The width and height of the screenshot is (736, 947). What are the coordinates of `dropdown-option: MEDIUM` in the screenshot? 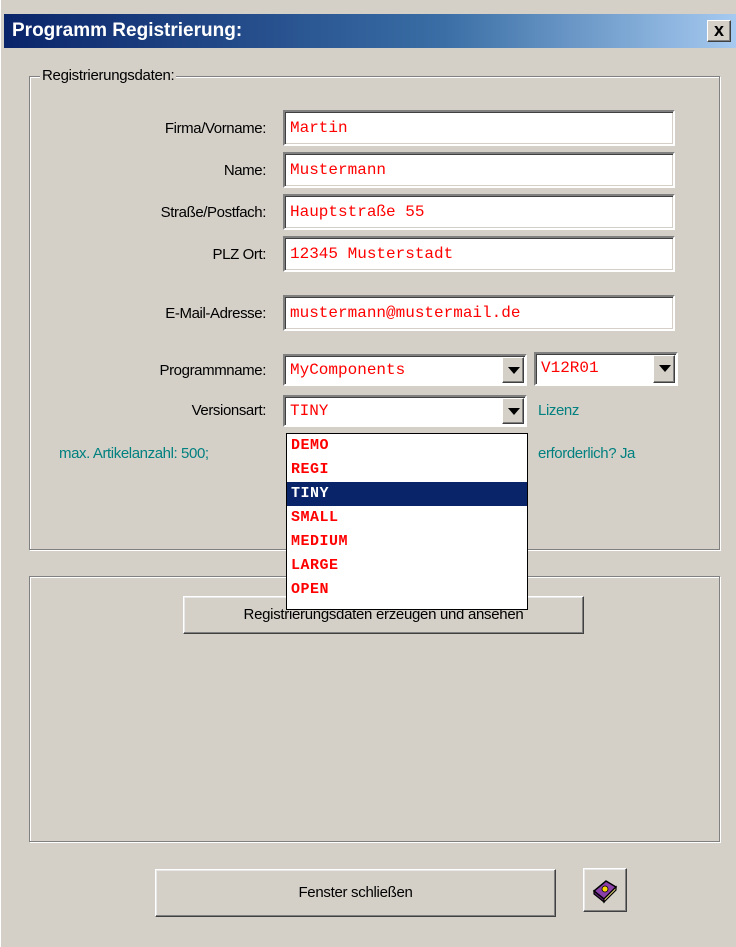 It's located at (407, 542).